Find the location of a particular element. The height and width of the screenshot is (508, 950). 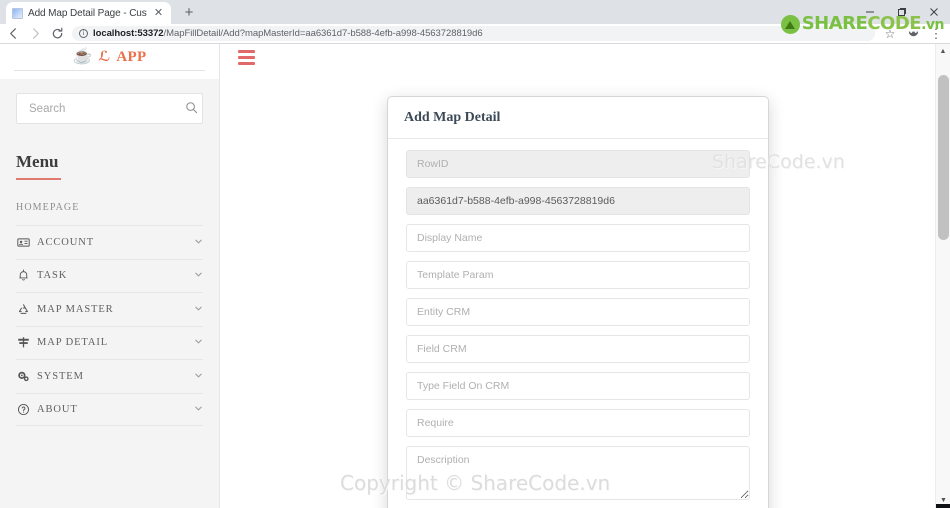

type-field-on-crm-input is located at coordinates (578, 386).